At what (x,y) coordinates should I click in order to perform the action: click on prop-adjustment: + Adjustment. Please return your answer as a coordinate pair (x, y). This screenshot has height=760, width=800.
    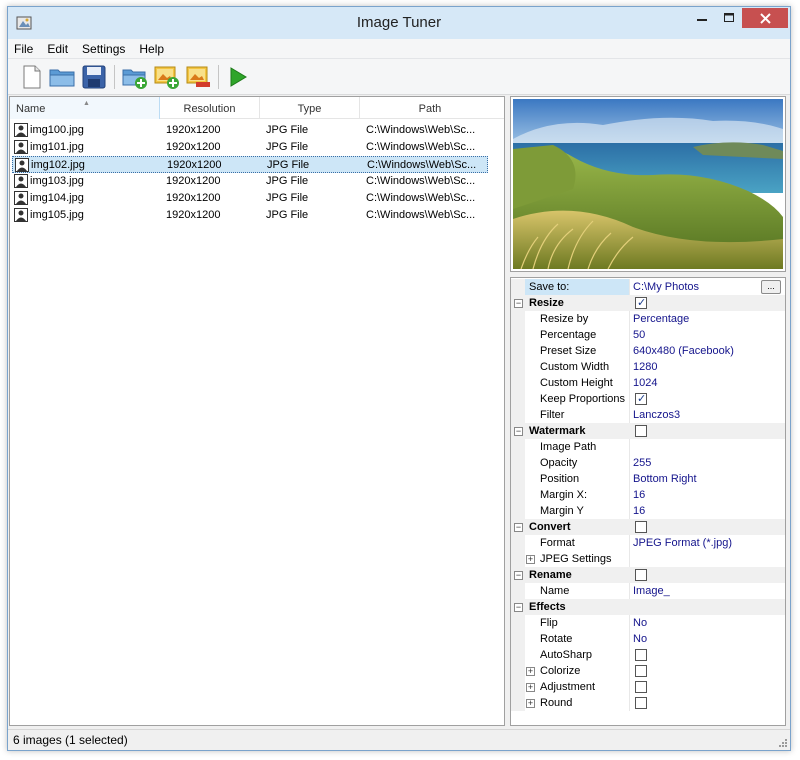
    Looking at the image, I should click on (648, 687).